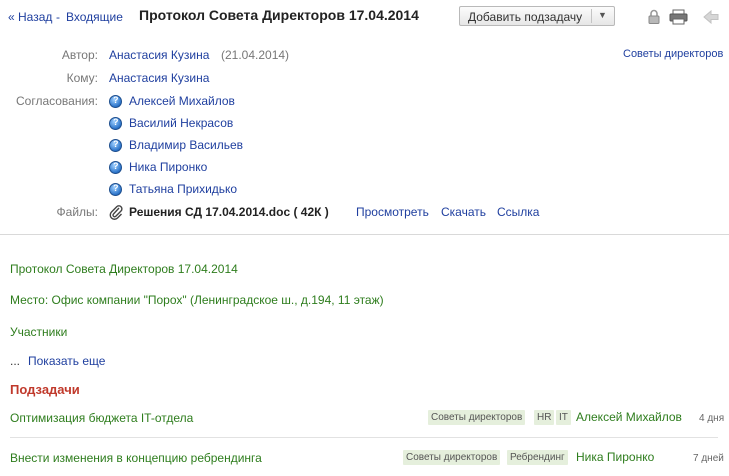  What do you see at coordinates (168, 167) in the screenshot?
I see `approver-link: Ника Пиронко` at bounding box center [168, 167].